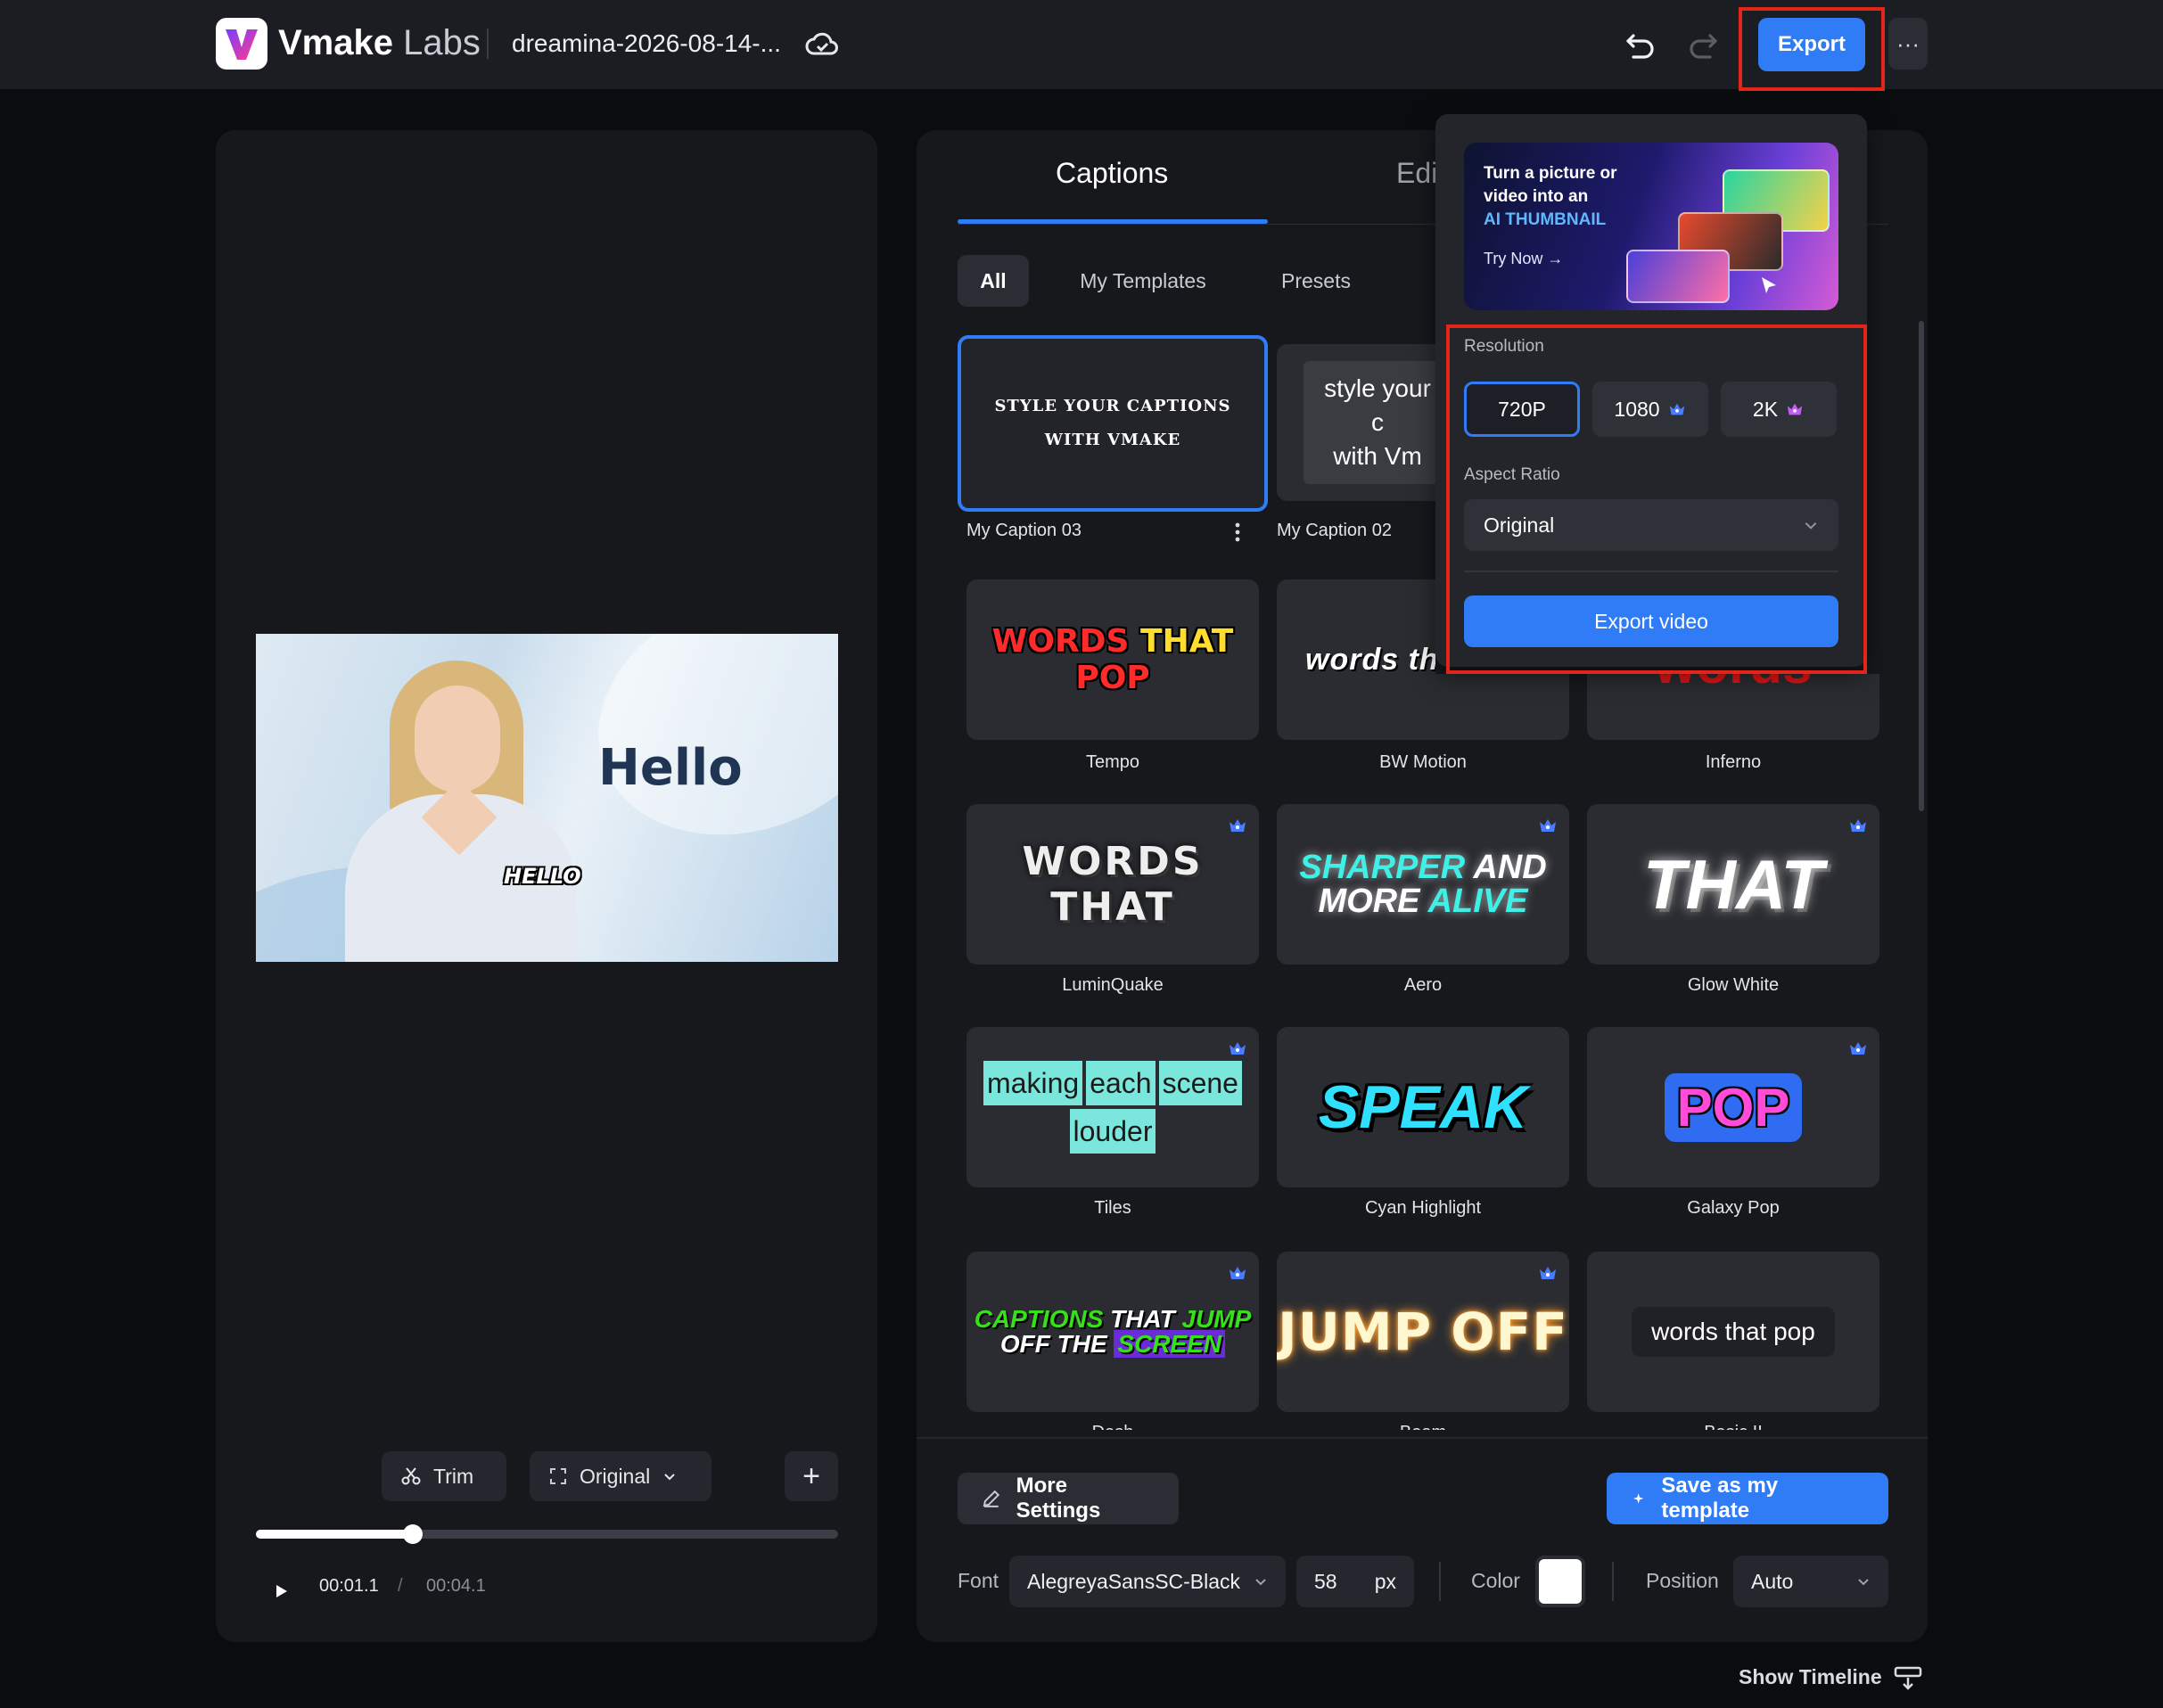 This screenshot has width=2163, height=1708. I want to click on caption-template-card, so click(1502, 707).